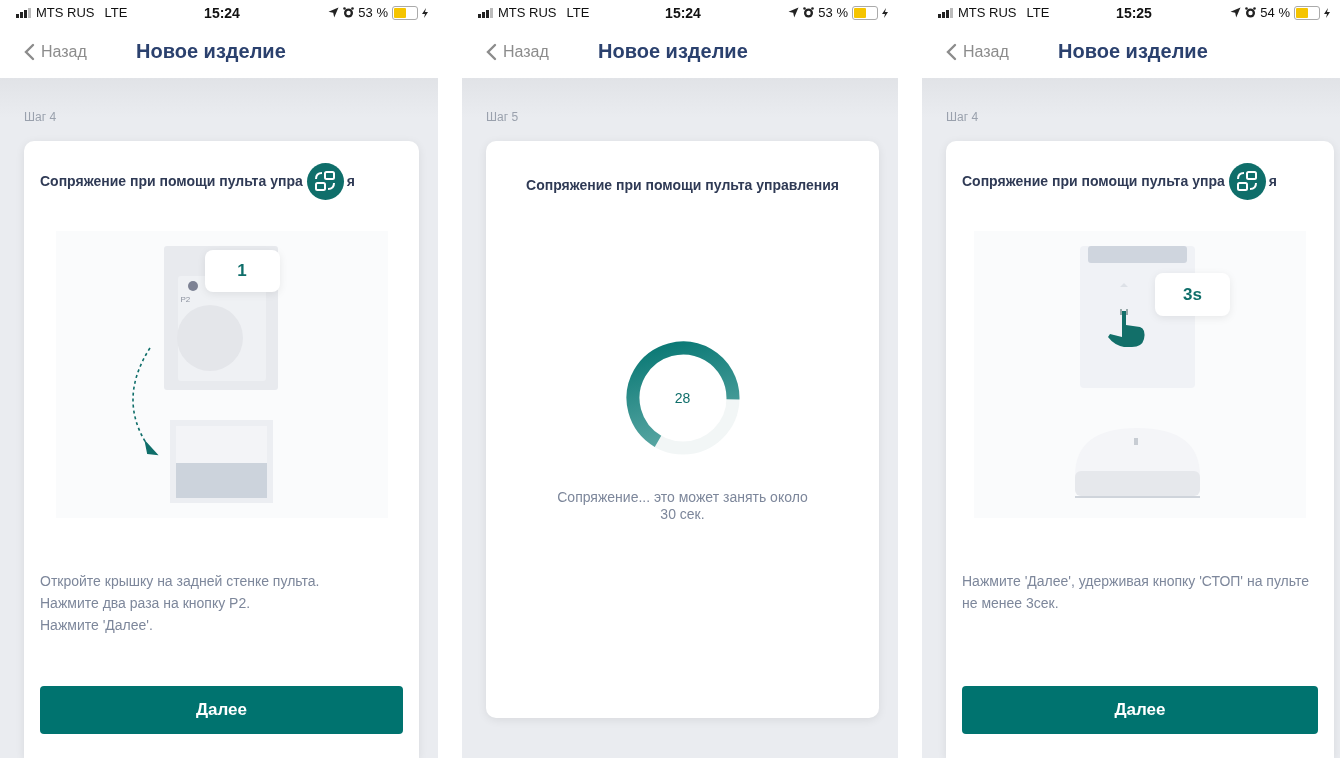 This screenshot has height=758, width=1340. I want to click on button-label: P2, so click(185, 299).